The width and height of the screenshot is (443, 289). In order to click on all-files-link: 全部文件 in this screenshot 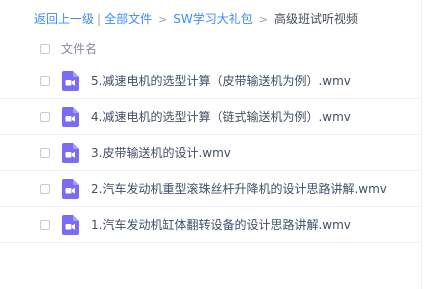, I will do `click(128, 19)`.